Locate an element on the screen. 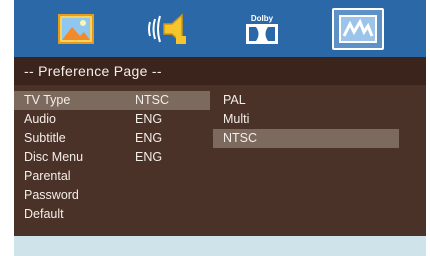 This screenshot has width=430, height=256. menu-item-audio: Audio ENG is located at coordinates (112, 119).